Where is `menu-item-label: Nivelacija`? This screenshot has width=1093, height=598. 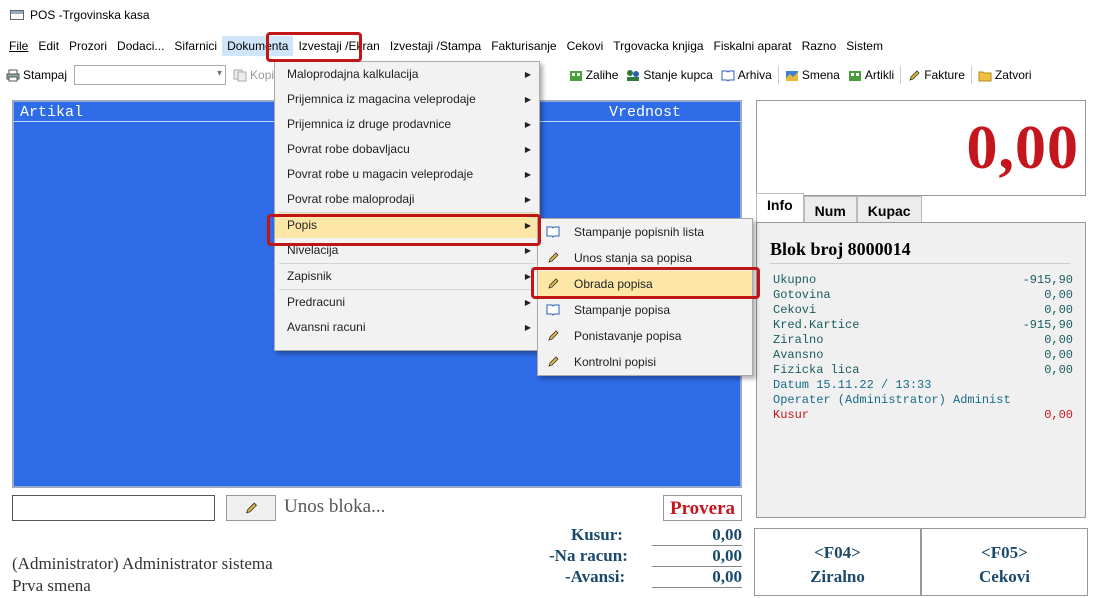
menu-item-label: Nivelacija is located at coordinates (313, 250).